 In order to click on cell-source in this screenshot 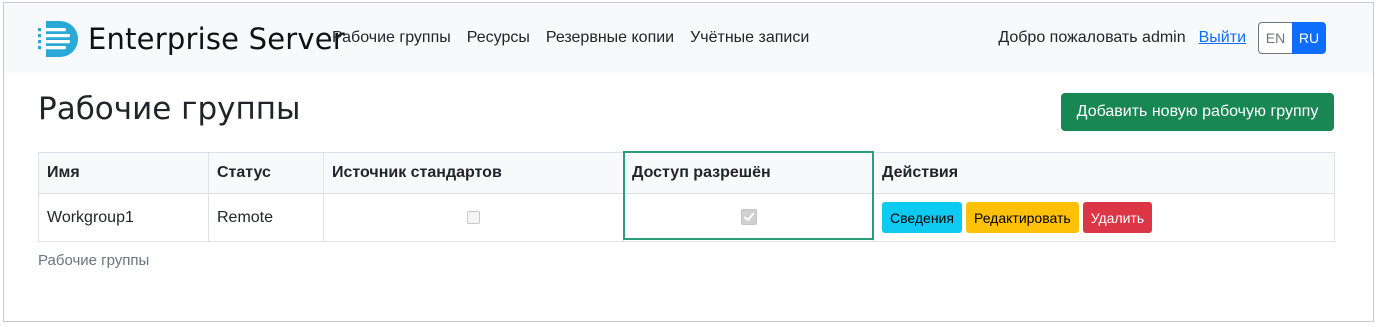, I will do `click(473, 217)`.